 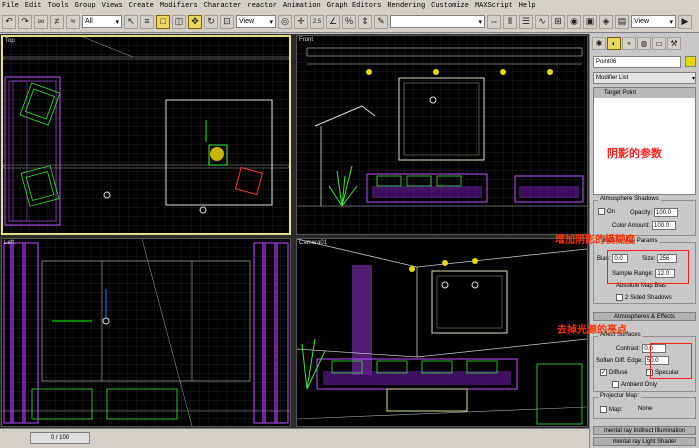 What do you see at coordinates (542, 21) in the screenshot?
I see `curve-editor-icon: ∿` at bounding box center [542, 21].